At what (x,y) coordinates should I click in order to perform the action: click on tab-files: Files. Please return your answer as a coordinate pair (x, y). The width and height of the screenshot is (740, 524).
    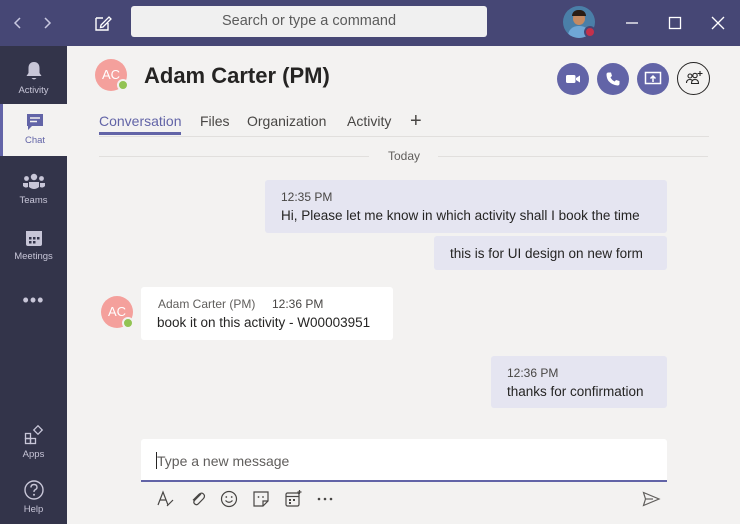
    Looking at the image, I should click on (215, 121).